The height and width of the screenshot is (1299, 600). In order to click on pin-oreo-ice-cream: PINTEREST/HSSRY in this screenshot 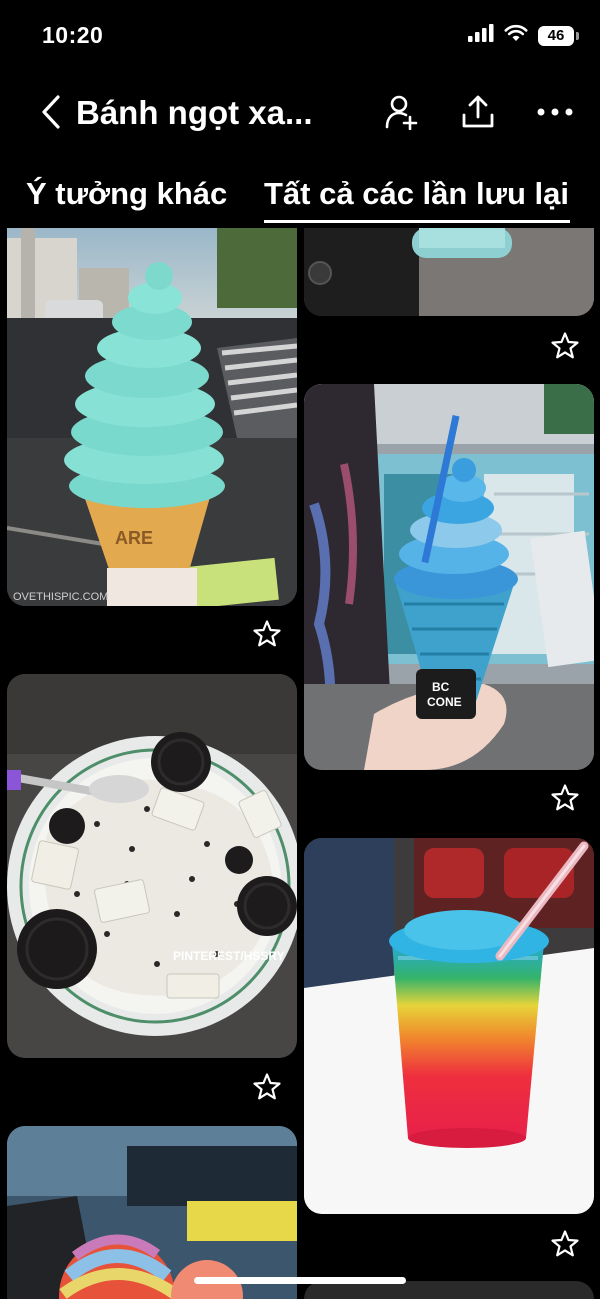, I will do `click(152, 866)`.